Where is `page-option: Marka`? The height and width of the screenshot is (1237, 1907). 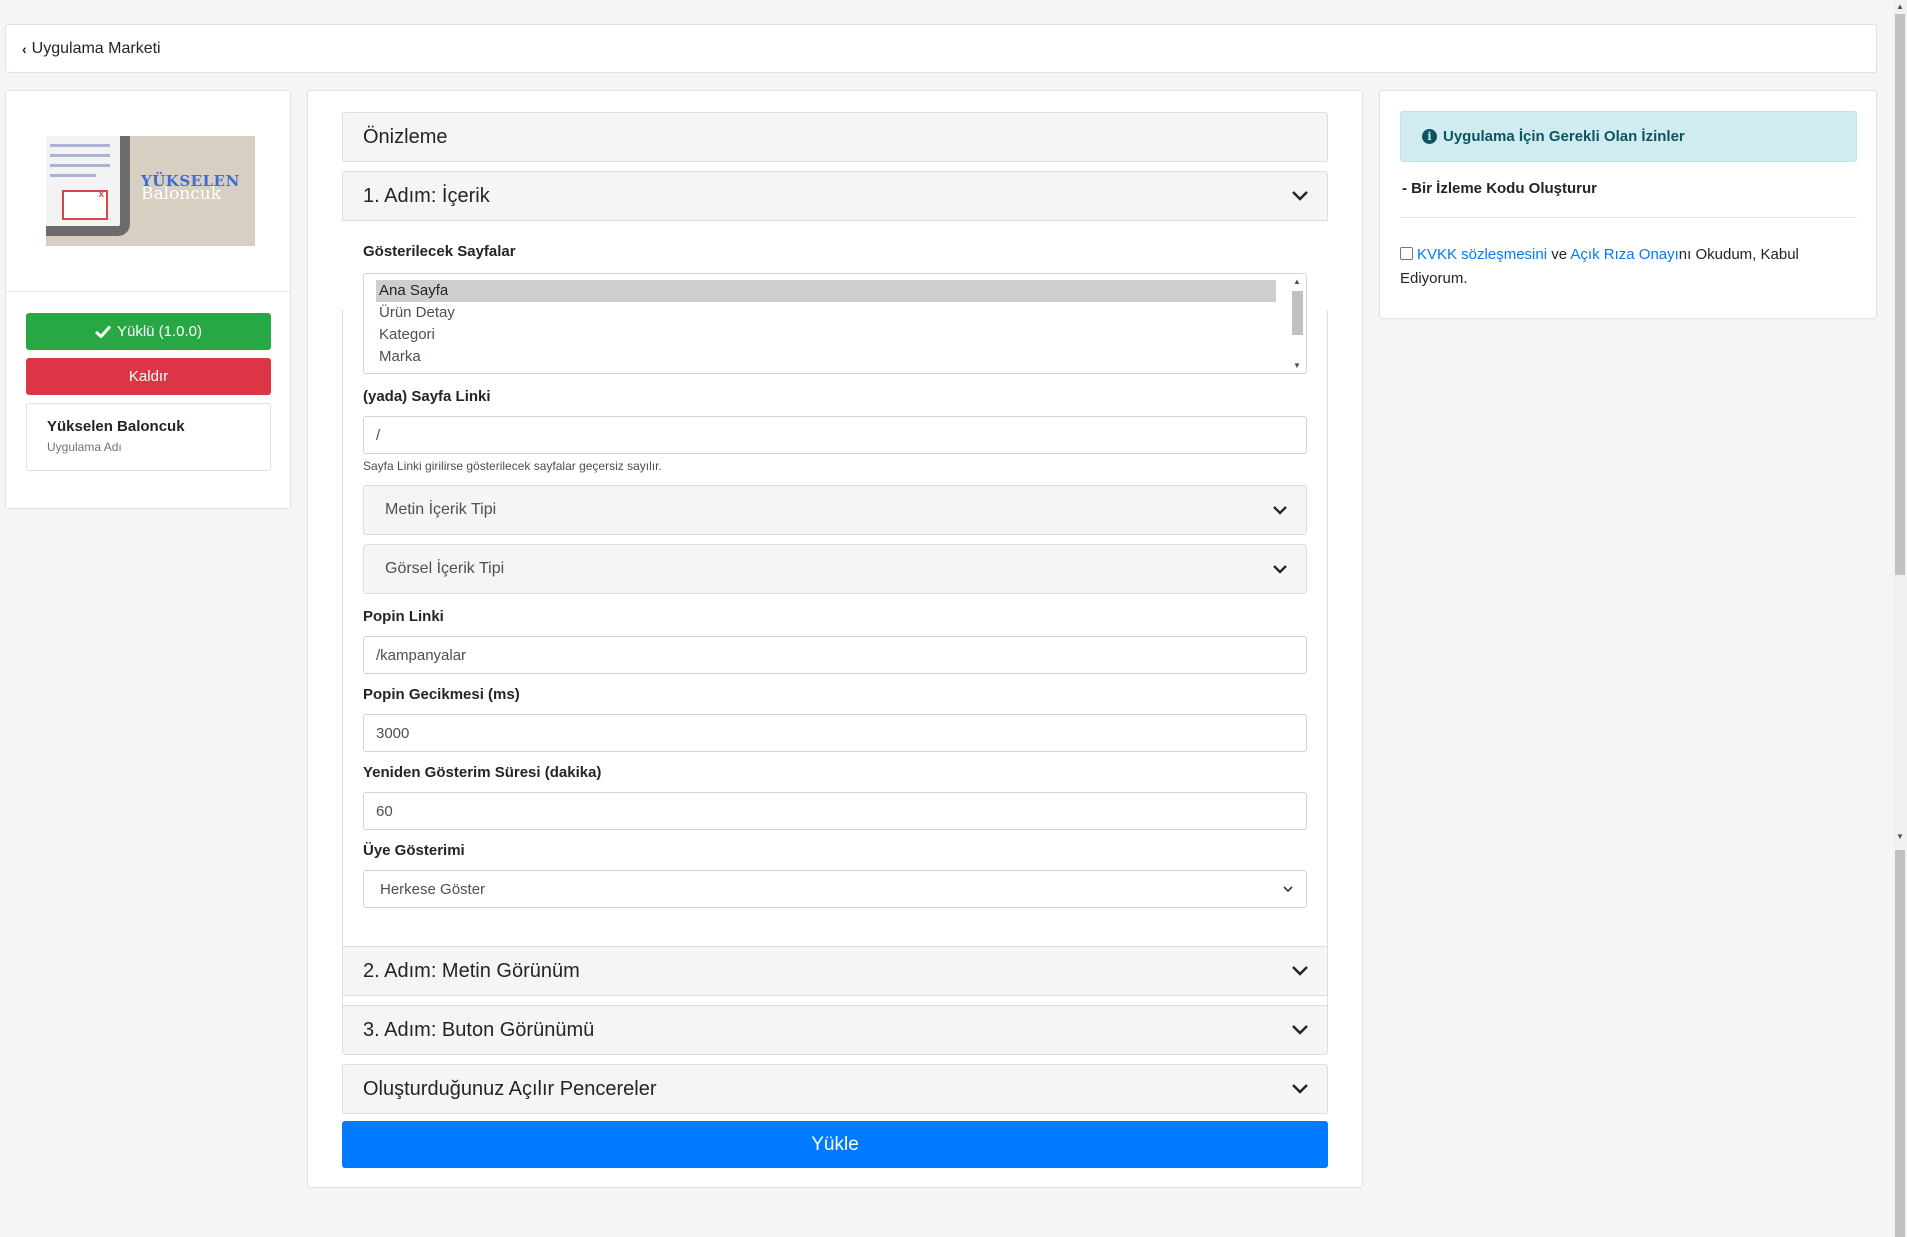 page-option: Marka is located at coordinates (826, 357).